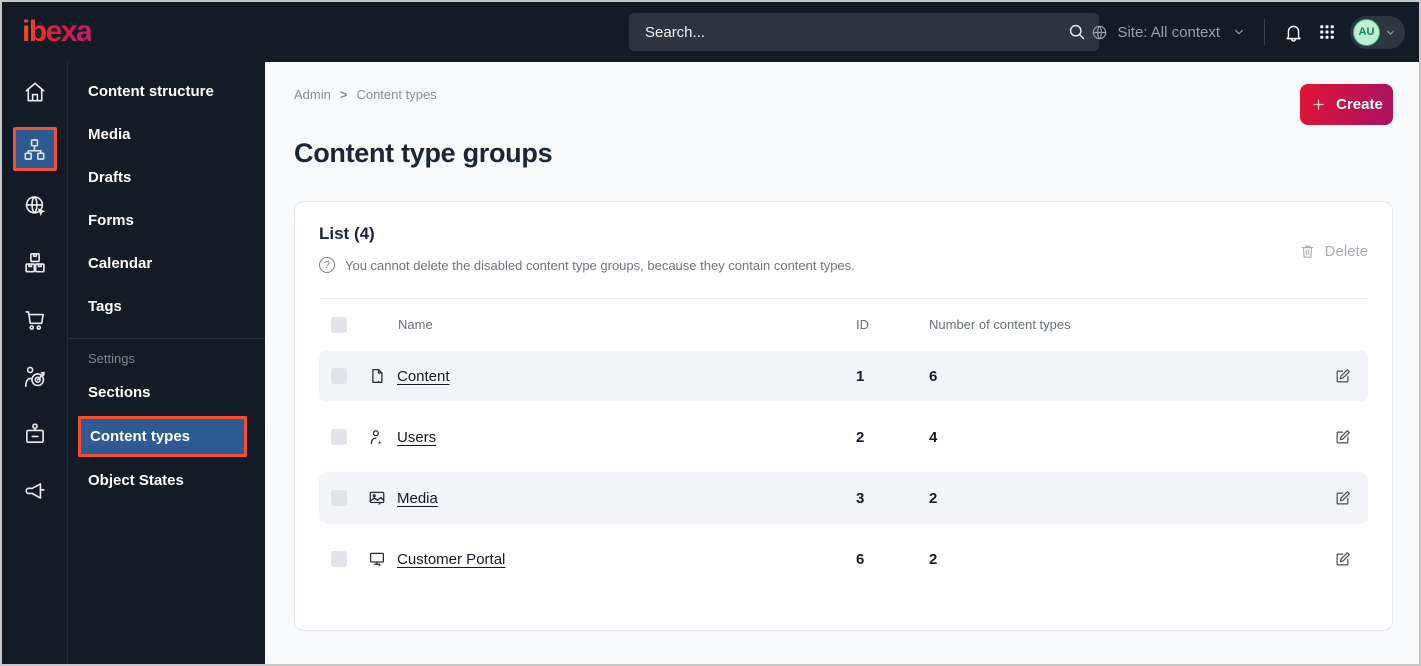 This screenshot has width=1421, height=666. Describe the element at coordinates (377, 437) in the screenshot. I see `users-icon` at that location.